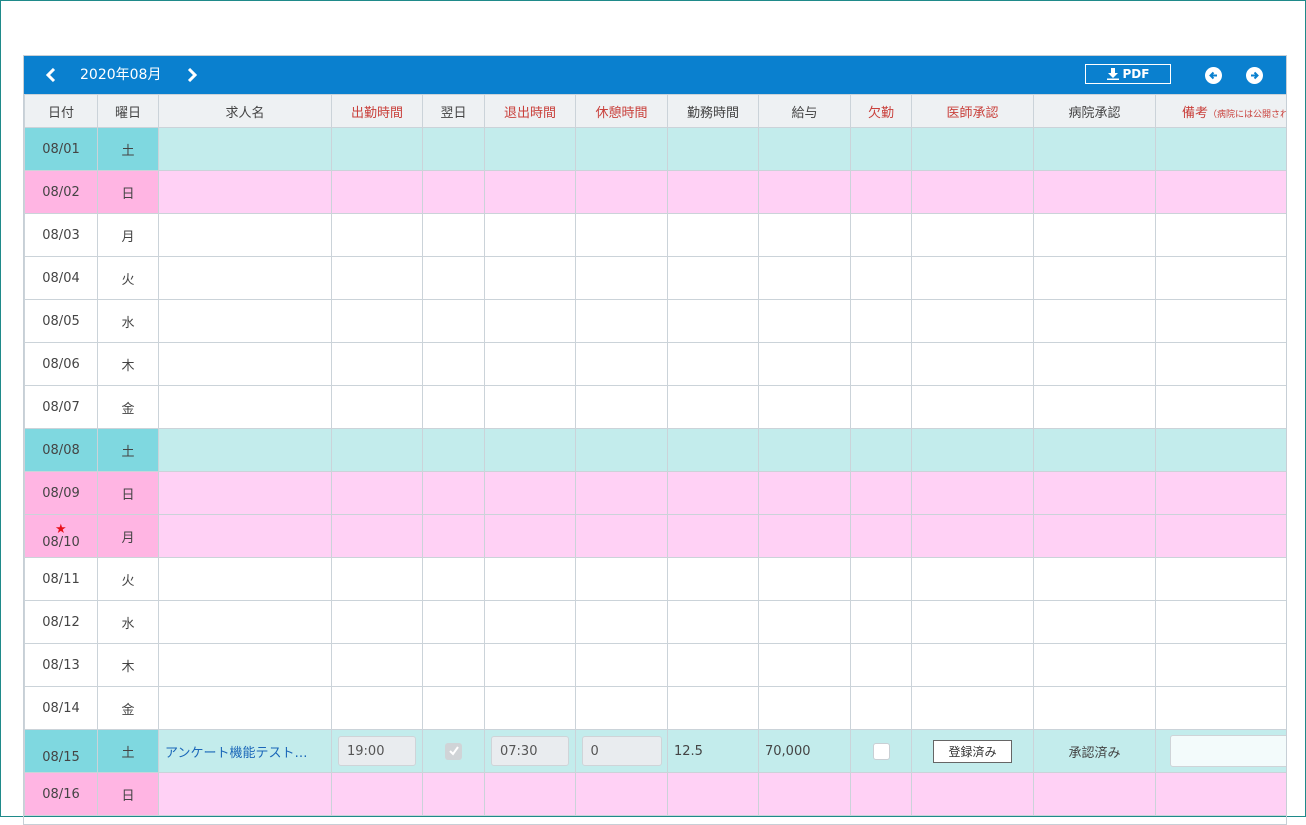 Image resolution: width=1306 pixels, height=825 pixels. I want to click on column-header: 休憩時間, so click(621, 111).